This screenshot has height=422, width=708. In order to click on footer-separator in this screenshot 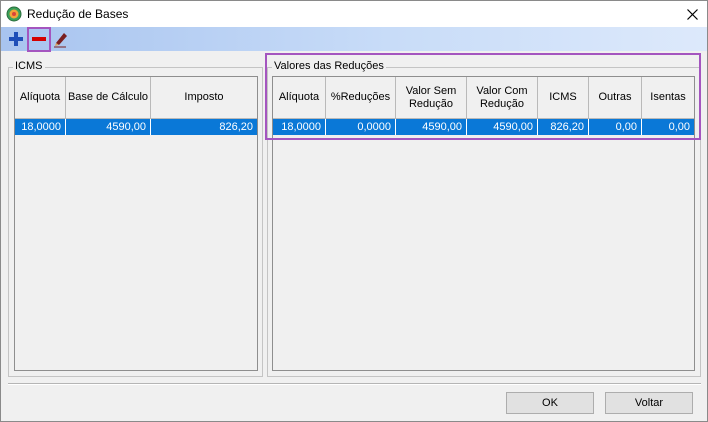, I will do `click(354, 384)`.